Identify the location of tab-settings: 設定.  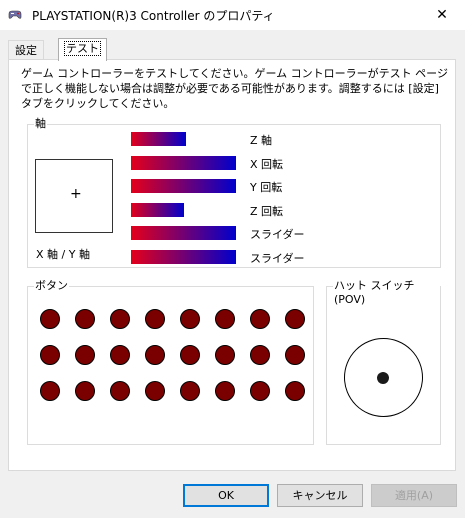
(26, 50).